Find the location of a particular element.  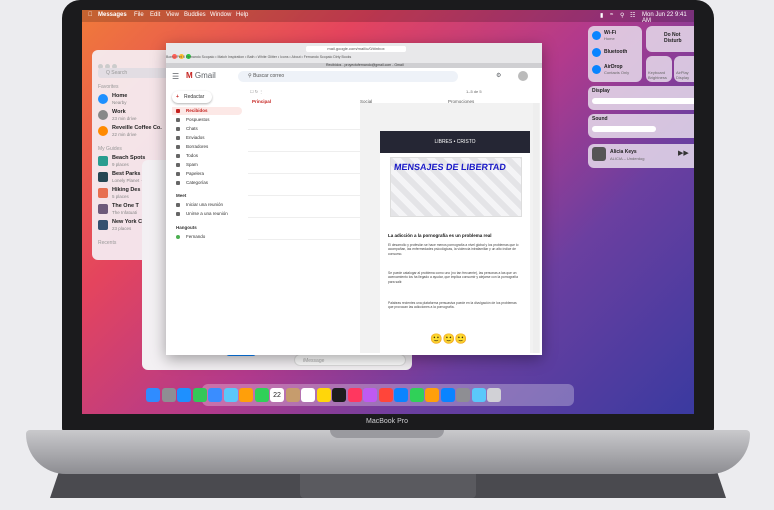

facetime-icon is located at coordinates (261, 395).